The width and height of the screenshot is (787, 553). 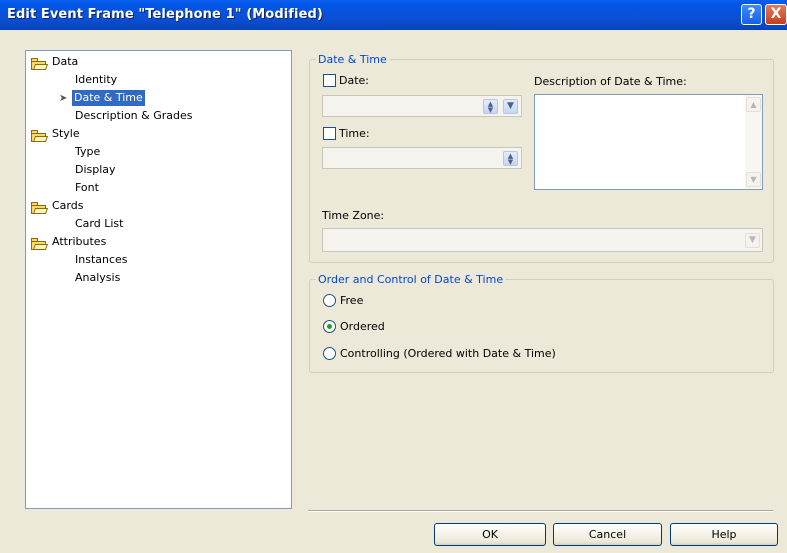 What do you see at coordinates (648, 142) in the screenshot?
I see `description-textarea: ▲ ▼` at bounding box center [648, 142].